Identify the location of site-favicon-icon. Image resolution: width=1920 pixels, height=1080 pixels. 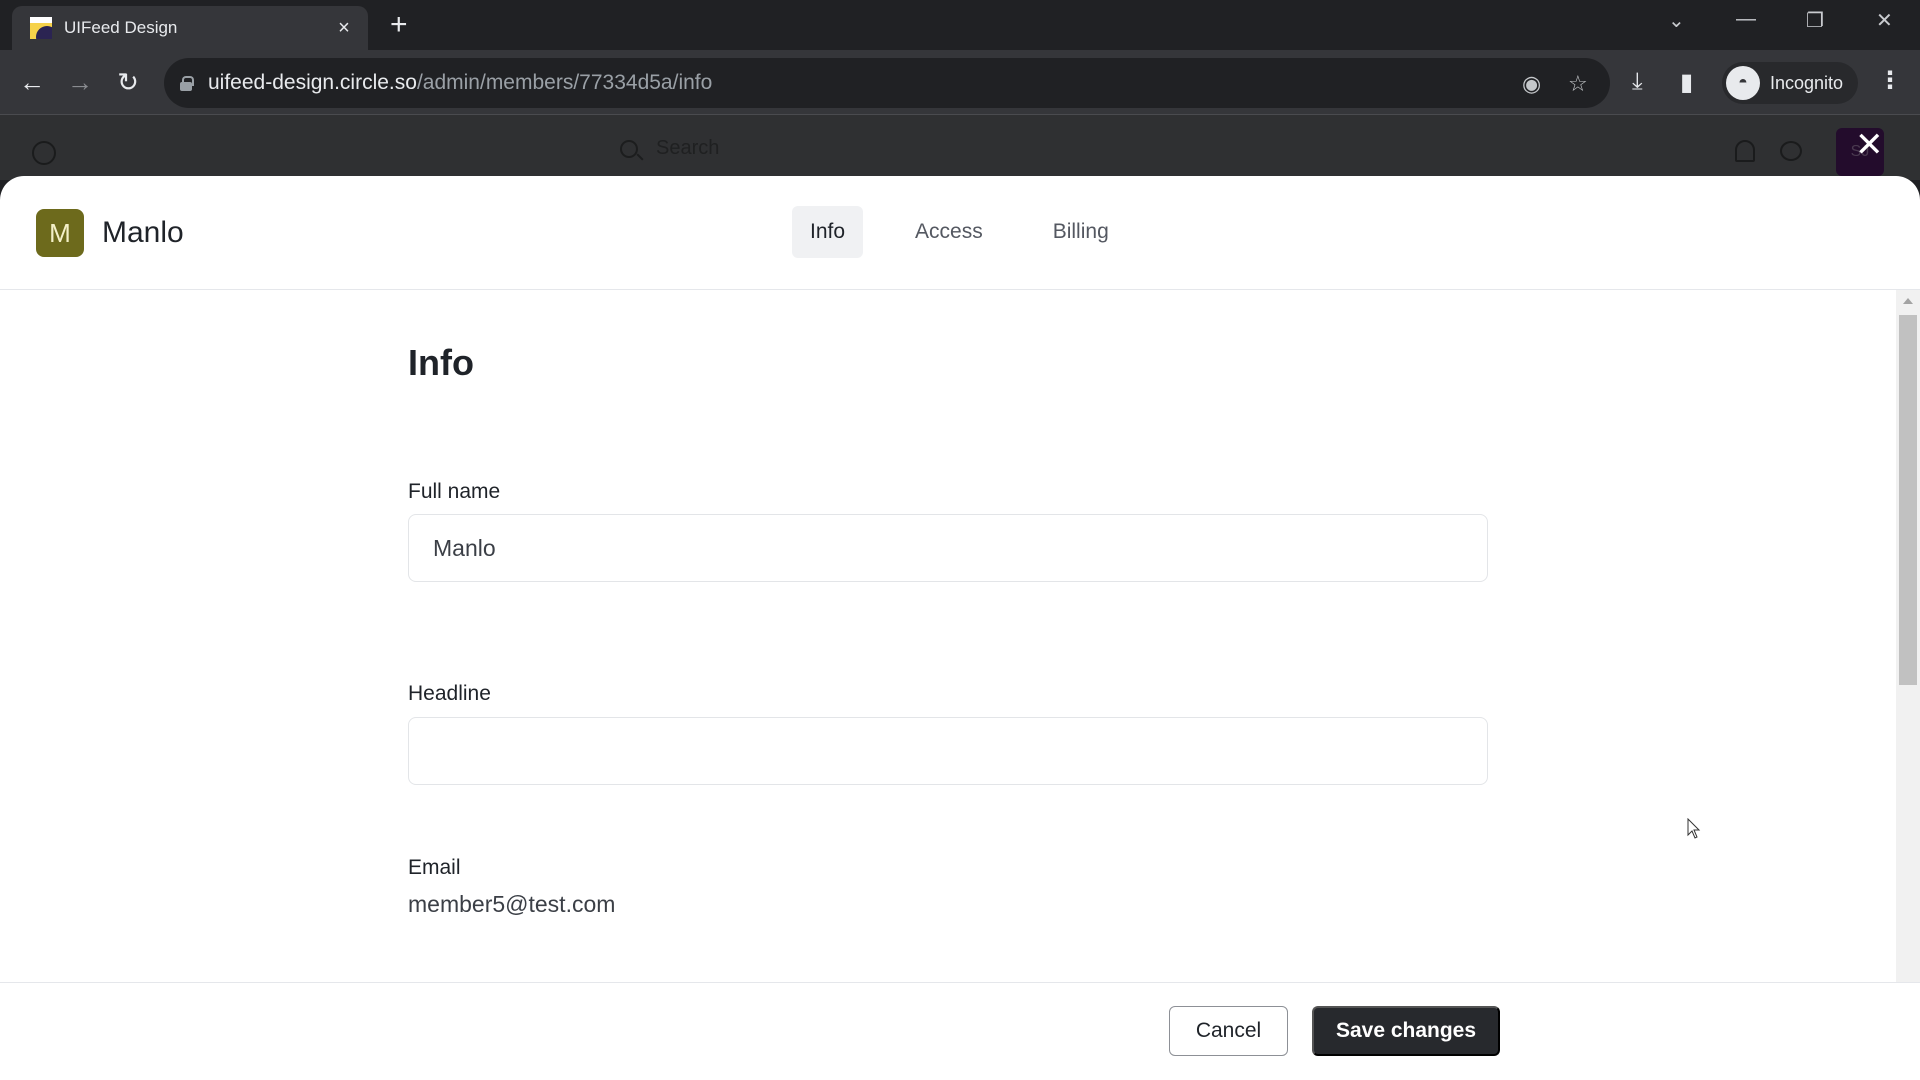
(41, 28).